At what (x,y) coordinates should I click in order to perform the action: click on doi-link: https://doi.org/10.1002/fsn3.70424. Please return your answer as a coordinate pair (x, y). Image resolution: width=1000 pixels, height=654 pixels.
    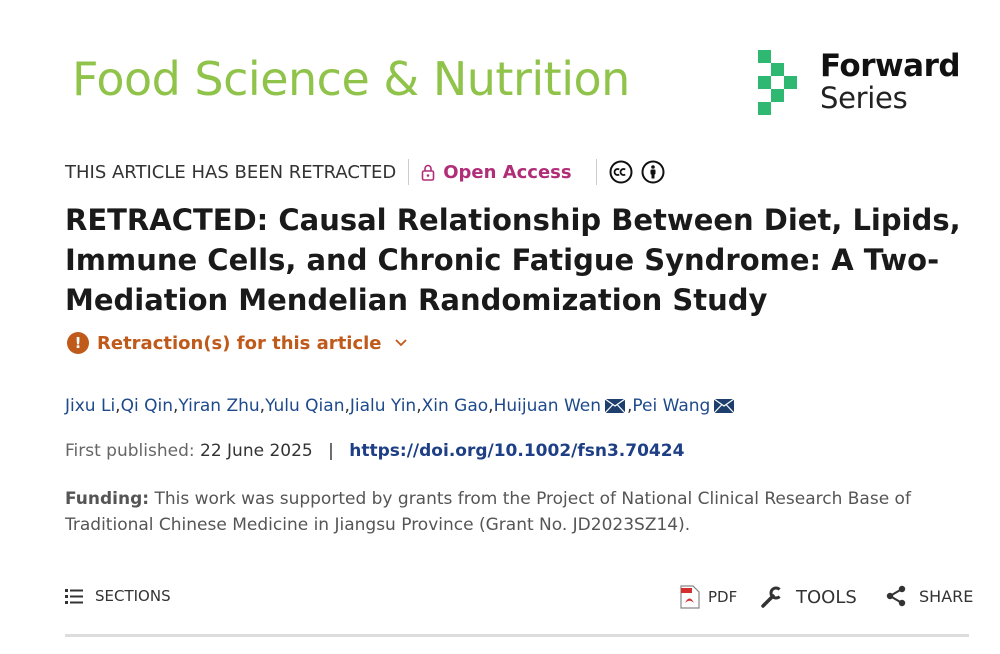
    Looking at the image, I should click on (516, 451).